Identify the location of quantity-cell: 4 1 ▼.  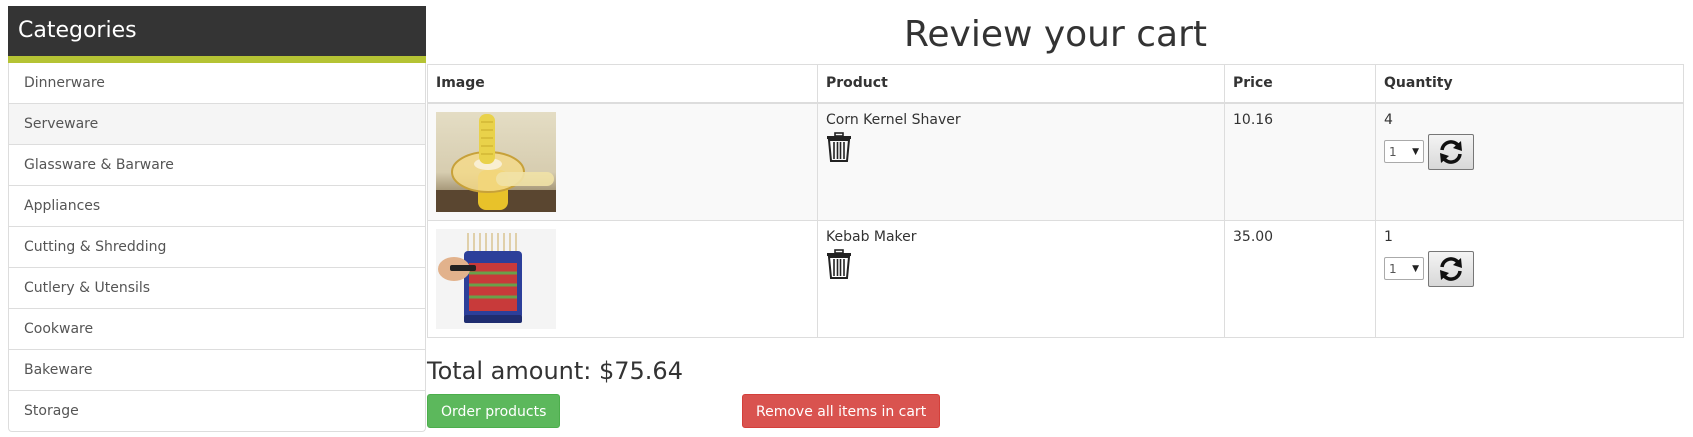
(1529, 161).